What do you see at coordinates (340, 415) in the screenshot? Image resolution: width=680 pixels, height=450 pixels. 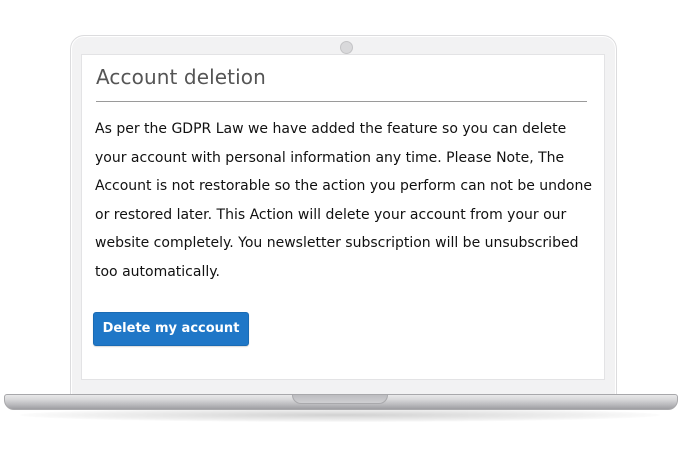 I see `laptop-shadow` at bounding box center [340, 415].